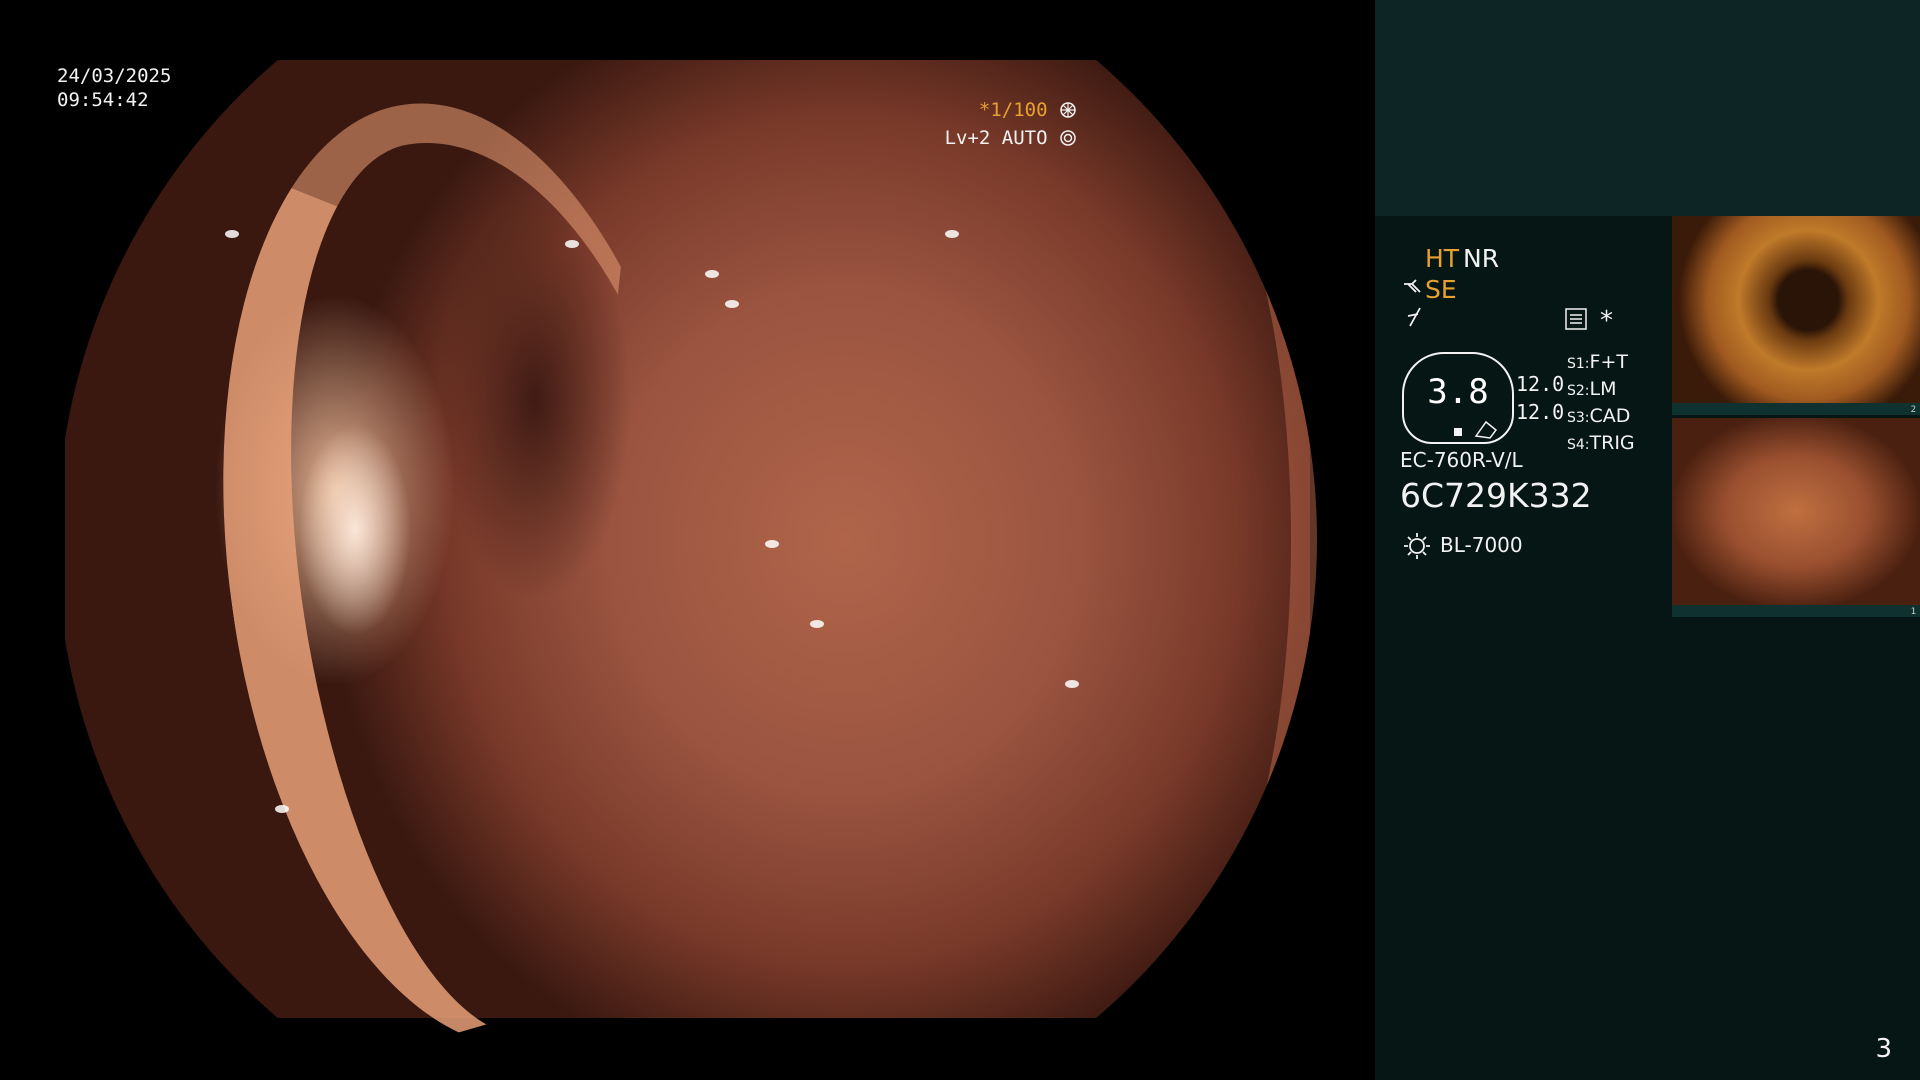  What do you see at coordinates (1576, 319) in the screenshot?
I see `settings-list-icon` at bounding box center [1576, 319].